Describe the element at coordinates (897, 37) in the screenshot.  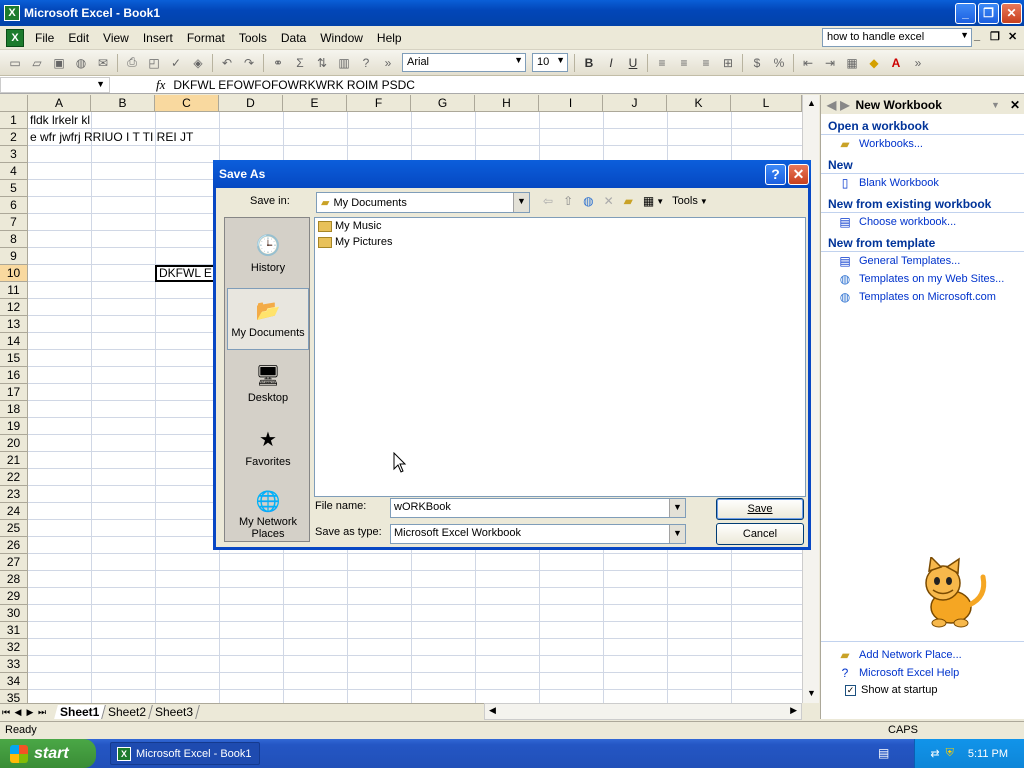
I see `ask-question-box: how to handle excel ▼` at that location.